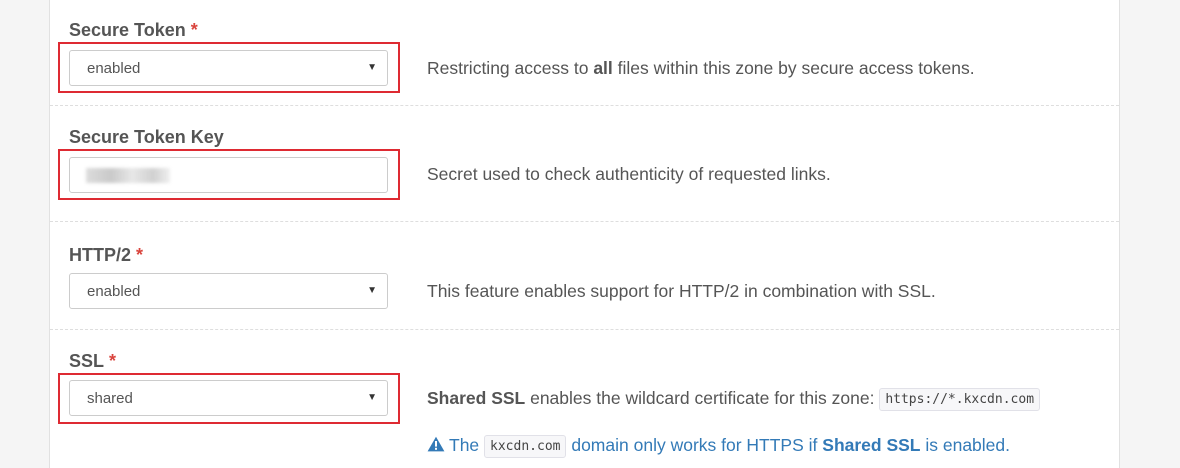 Image resolution: width=1180 pixels, height=468 pixels. Describe the element at coordinates (960, 399) in the screenshot. I see `ssl-wildcard-url: https://*.kxcdn.com` at that location.